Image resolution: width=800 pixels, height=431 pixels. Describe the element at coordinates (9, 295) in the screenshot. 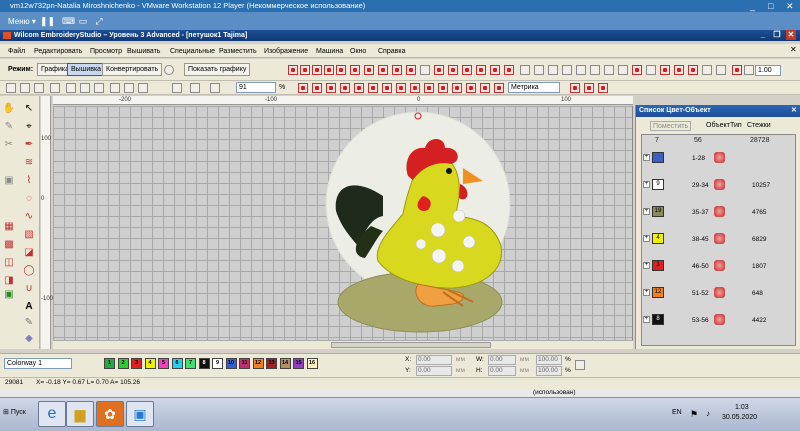

I see `image-tool-icon: ▣` at that location.